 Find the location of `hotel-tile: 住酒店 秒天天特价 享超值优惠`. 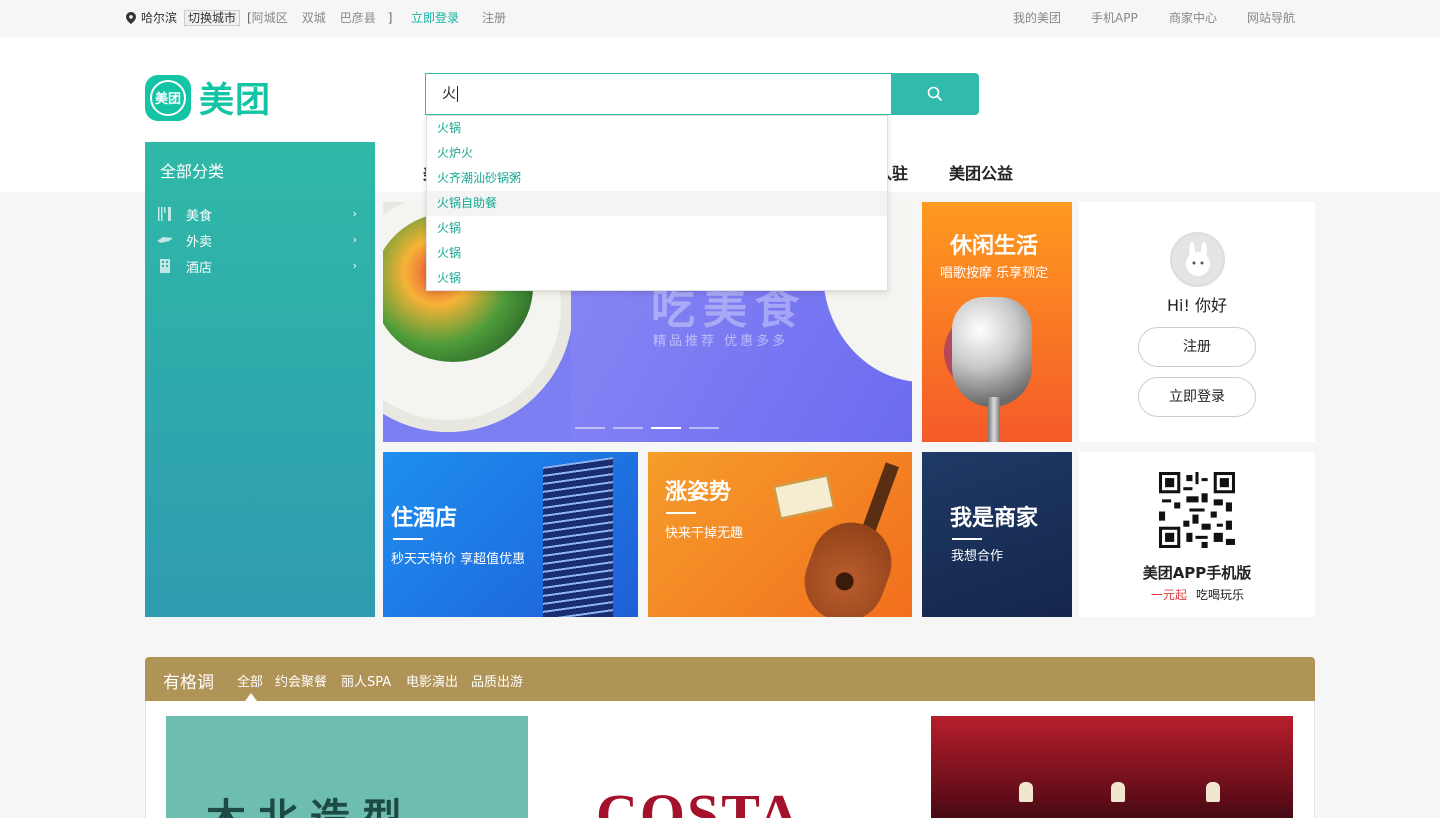

hotel-tile: 住酒店 秒天天特价 享超值优惠 is located at coordinates (510, 534).